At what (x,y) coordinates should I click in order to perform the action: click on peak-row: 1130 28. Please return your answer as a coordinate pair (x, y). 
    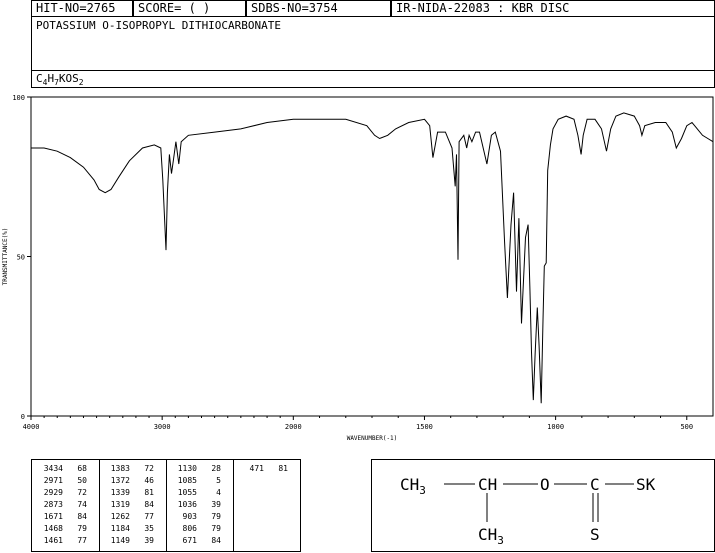
    Looking at the image, I should click on (196, 469).